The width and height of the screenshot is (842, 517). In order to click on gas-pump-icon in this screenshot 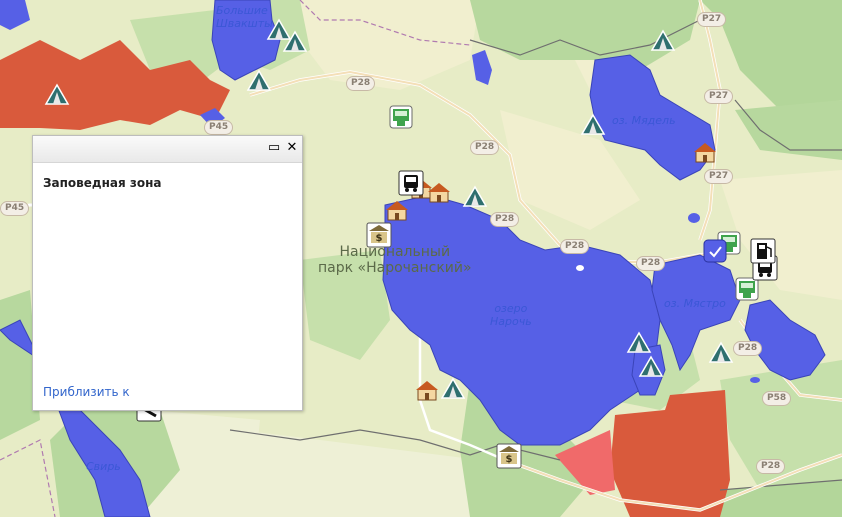, I will do `click(763, 251)`.